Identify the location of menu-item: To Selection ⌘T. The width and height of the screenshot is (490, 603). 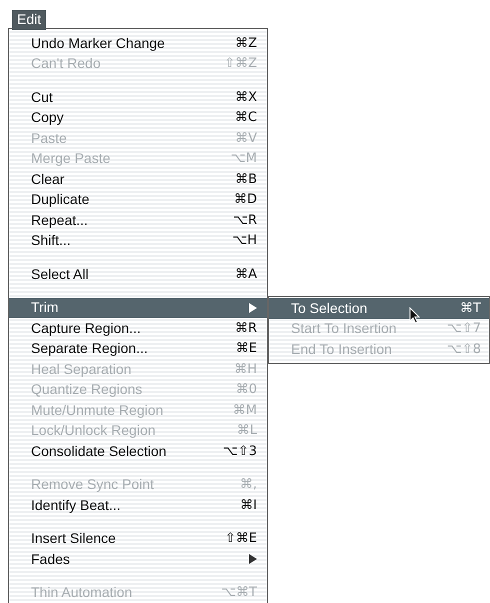
(379, 308).